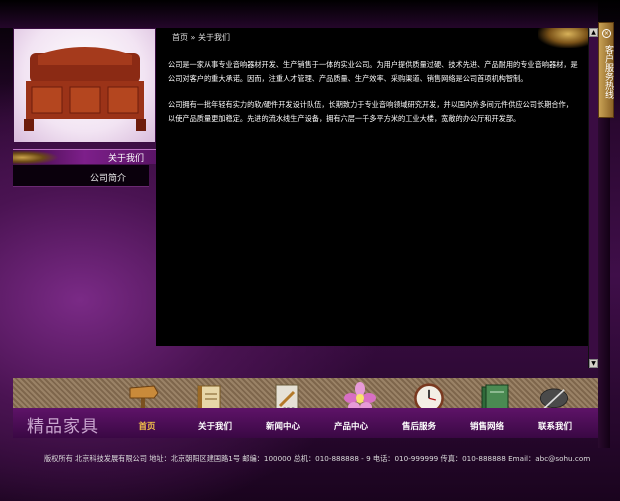 This screenshot has height=501, width=620. What do you see at coordinates (593, 198) in the screenshot?
I see `content-scrollbar: ▲ ▼` at bounding box center [593, 198].